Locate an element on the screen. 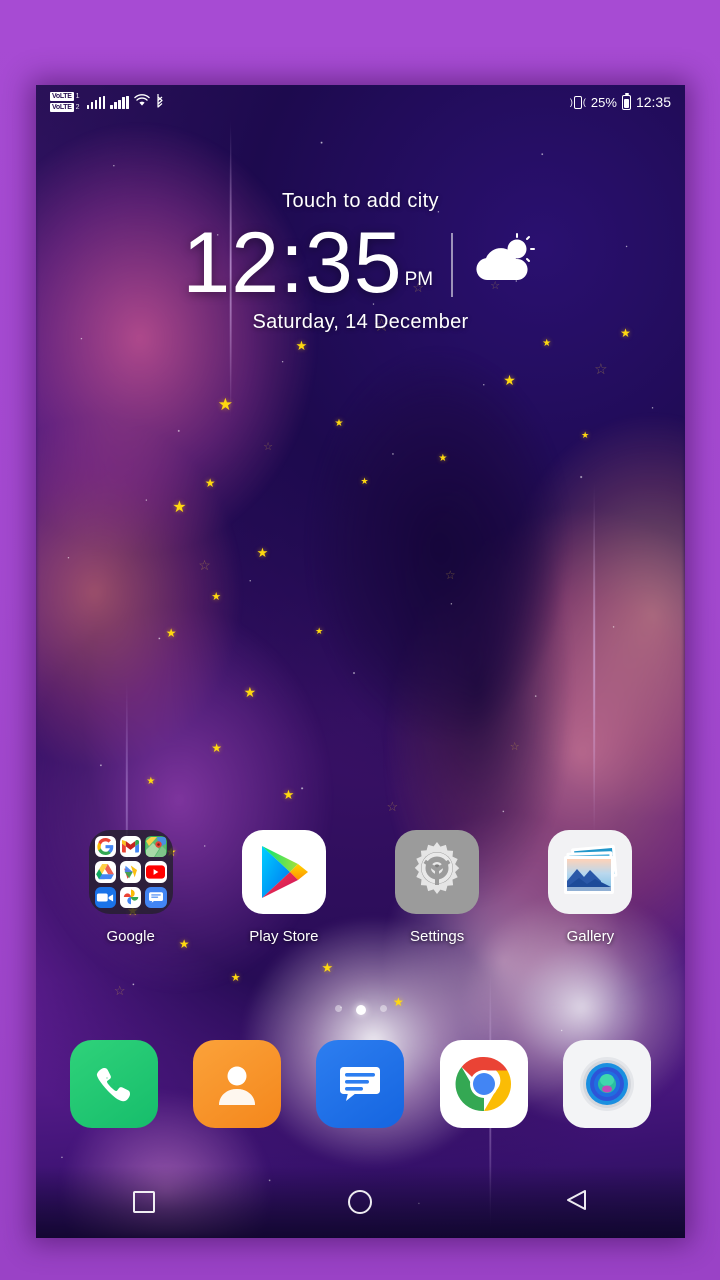 The height and width of the screenshot is (1280, 720). page-dot-active is located at coordinates (360, 1010).